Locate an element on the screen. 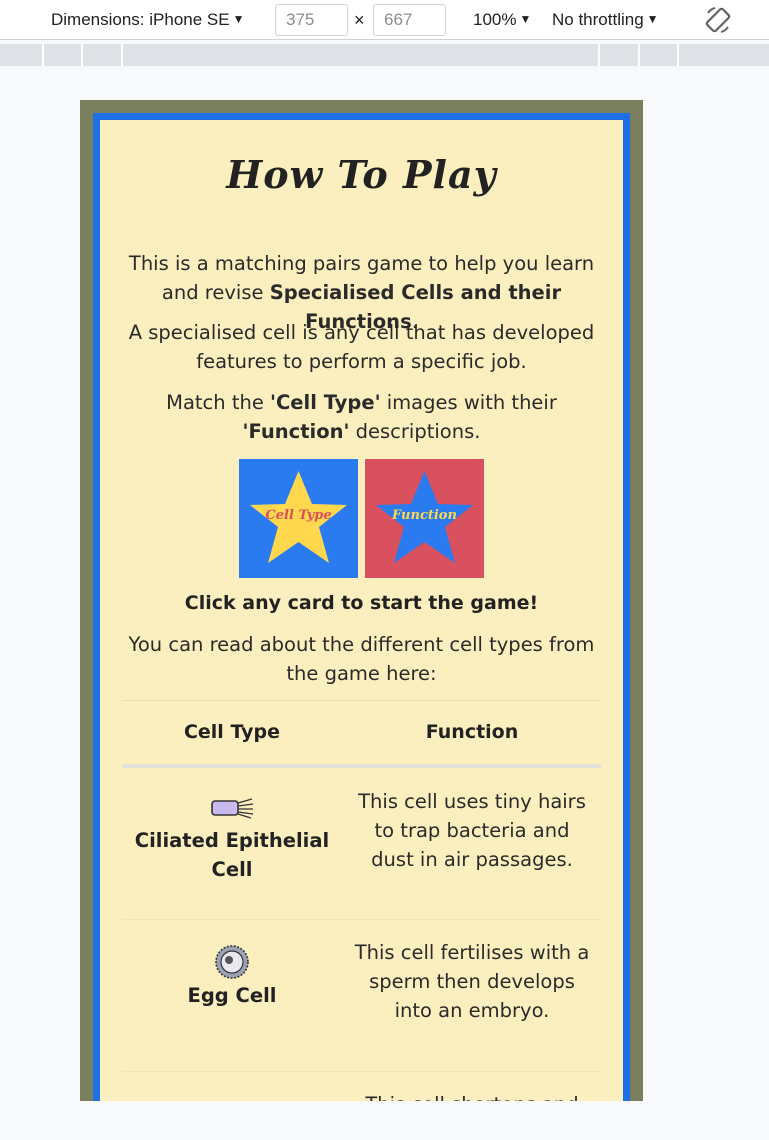 Image resolution: width=769 pixels, height=1140 pixels. zoom-label: 100% is located at coordinates (495, 19).